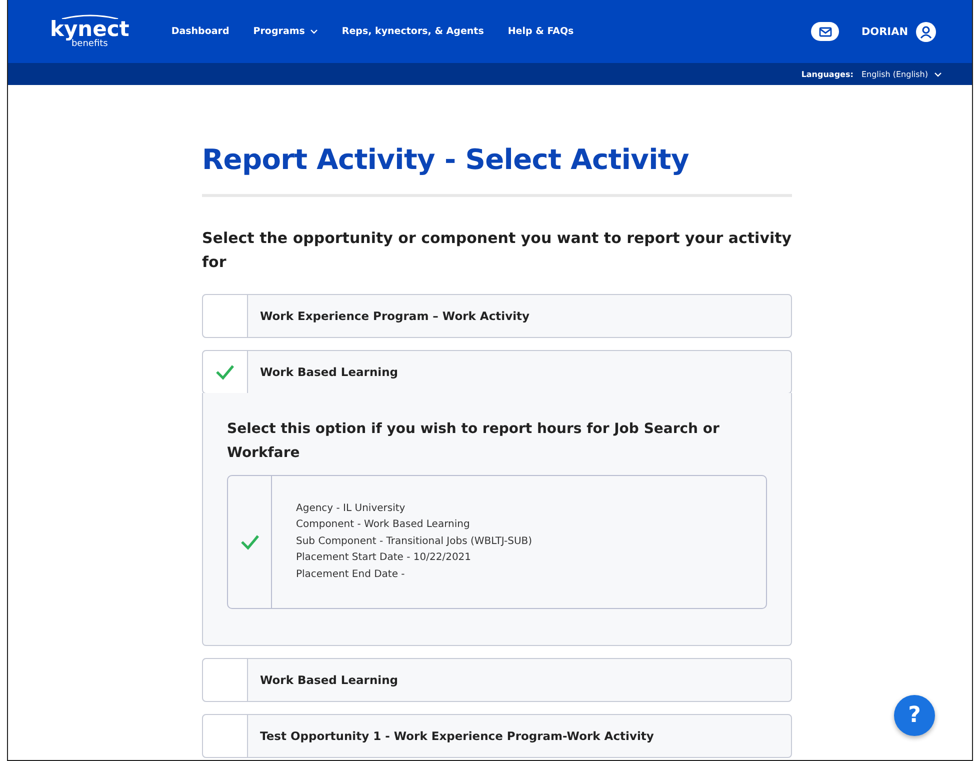  What do you see at coordinates (473, 441) in the screenshot?
I see `prompt-text: Select this option if you wish to report hours for Job Search or Workfare` at bounding box center [473, 441].